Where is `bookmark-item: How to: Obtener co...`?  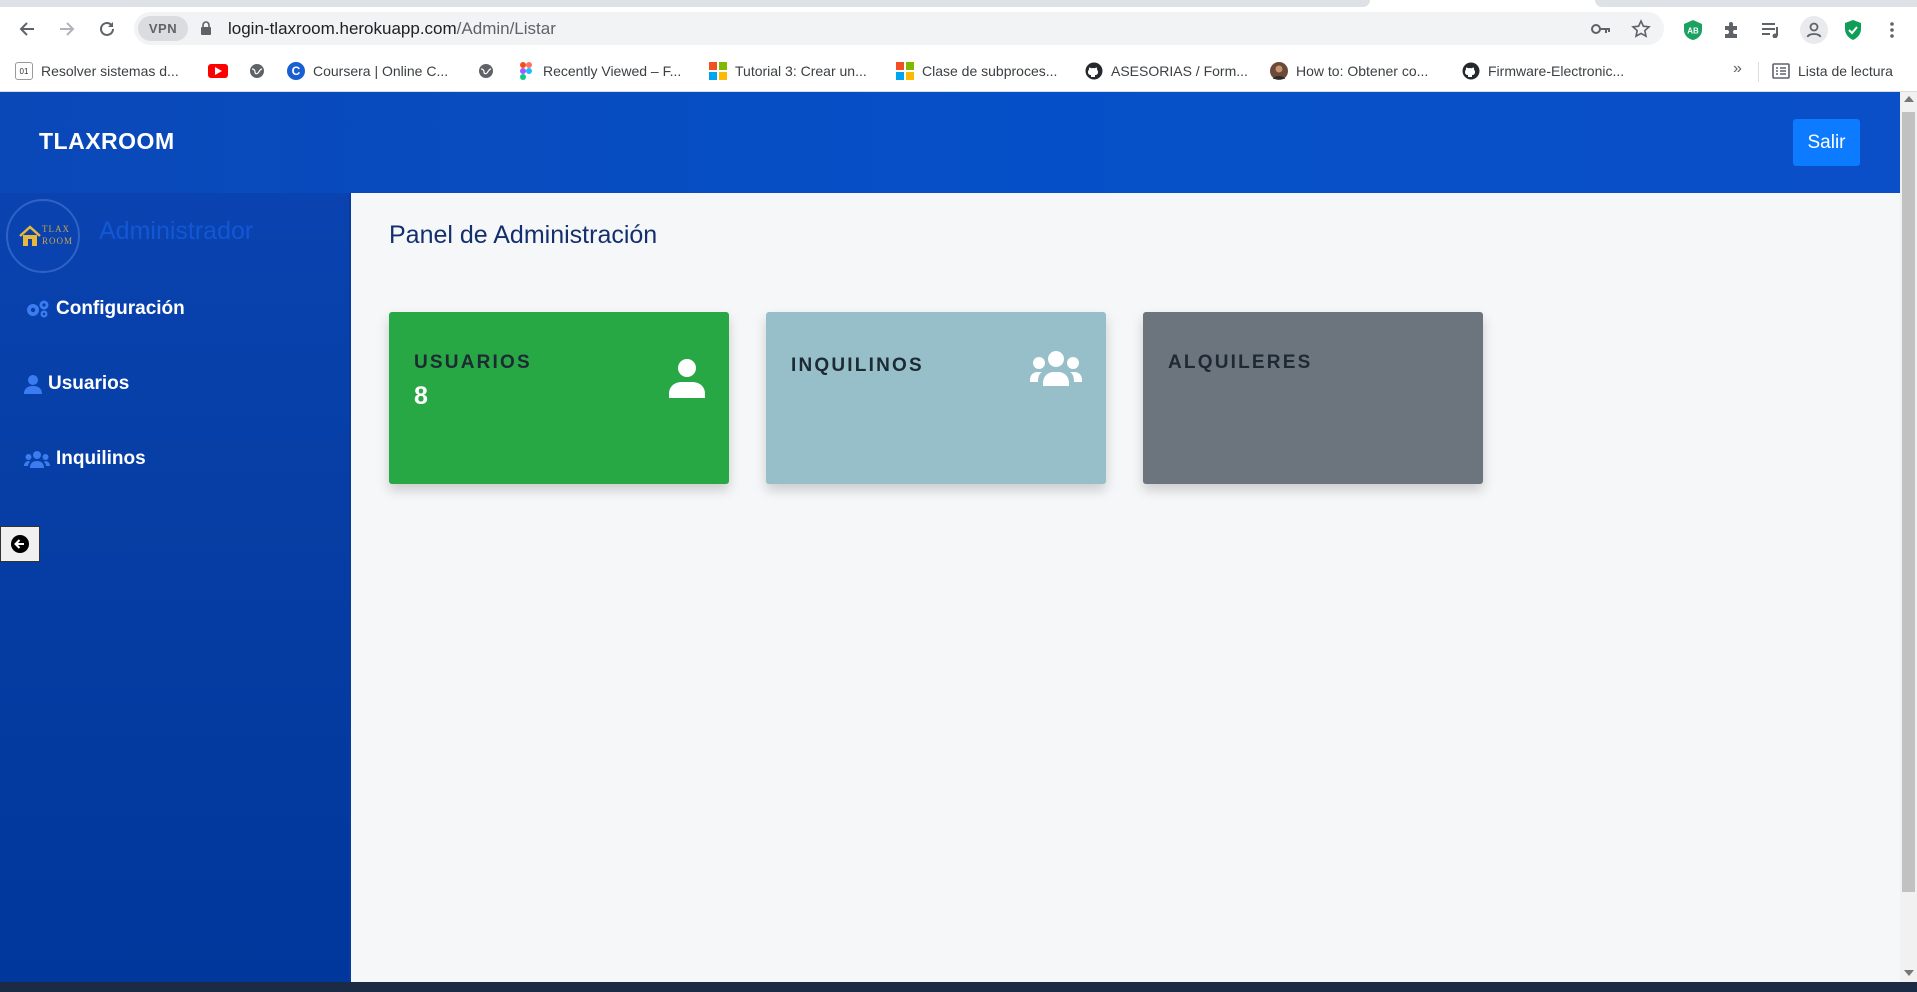 bookmark-item: How to: Obtener co... is located at coordinates (1349, 71).